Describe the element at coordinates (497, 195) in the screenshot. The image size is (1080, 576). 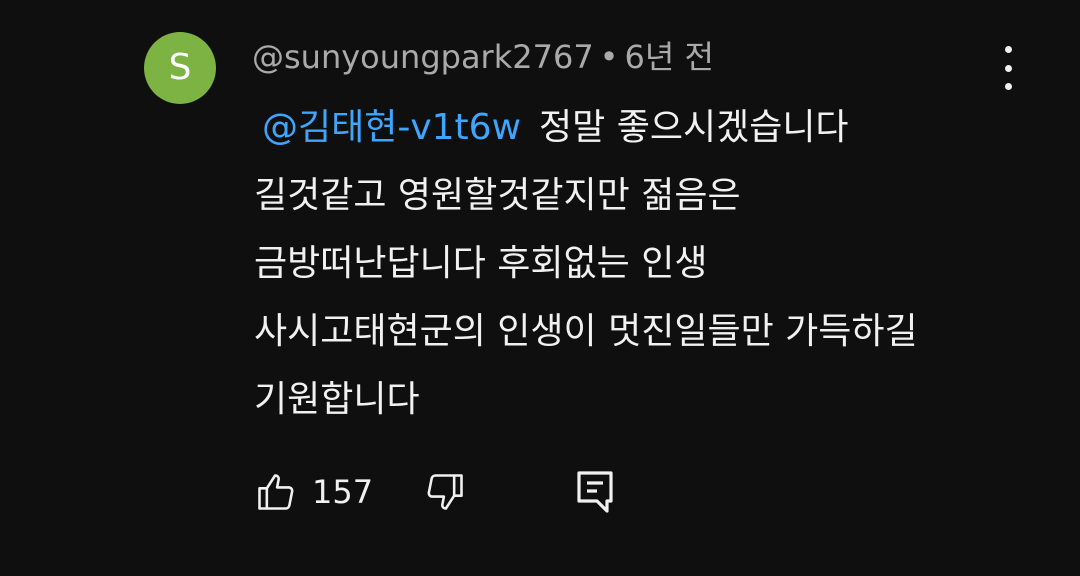
I see `comment-line: 길것같고 영원할것같지만 젊음은` at that location.